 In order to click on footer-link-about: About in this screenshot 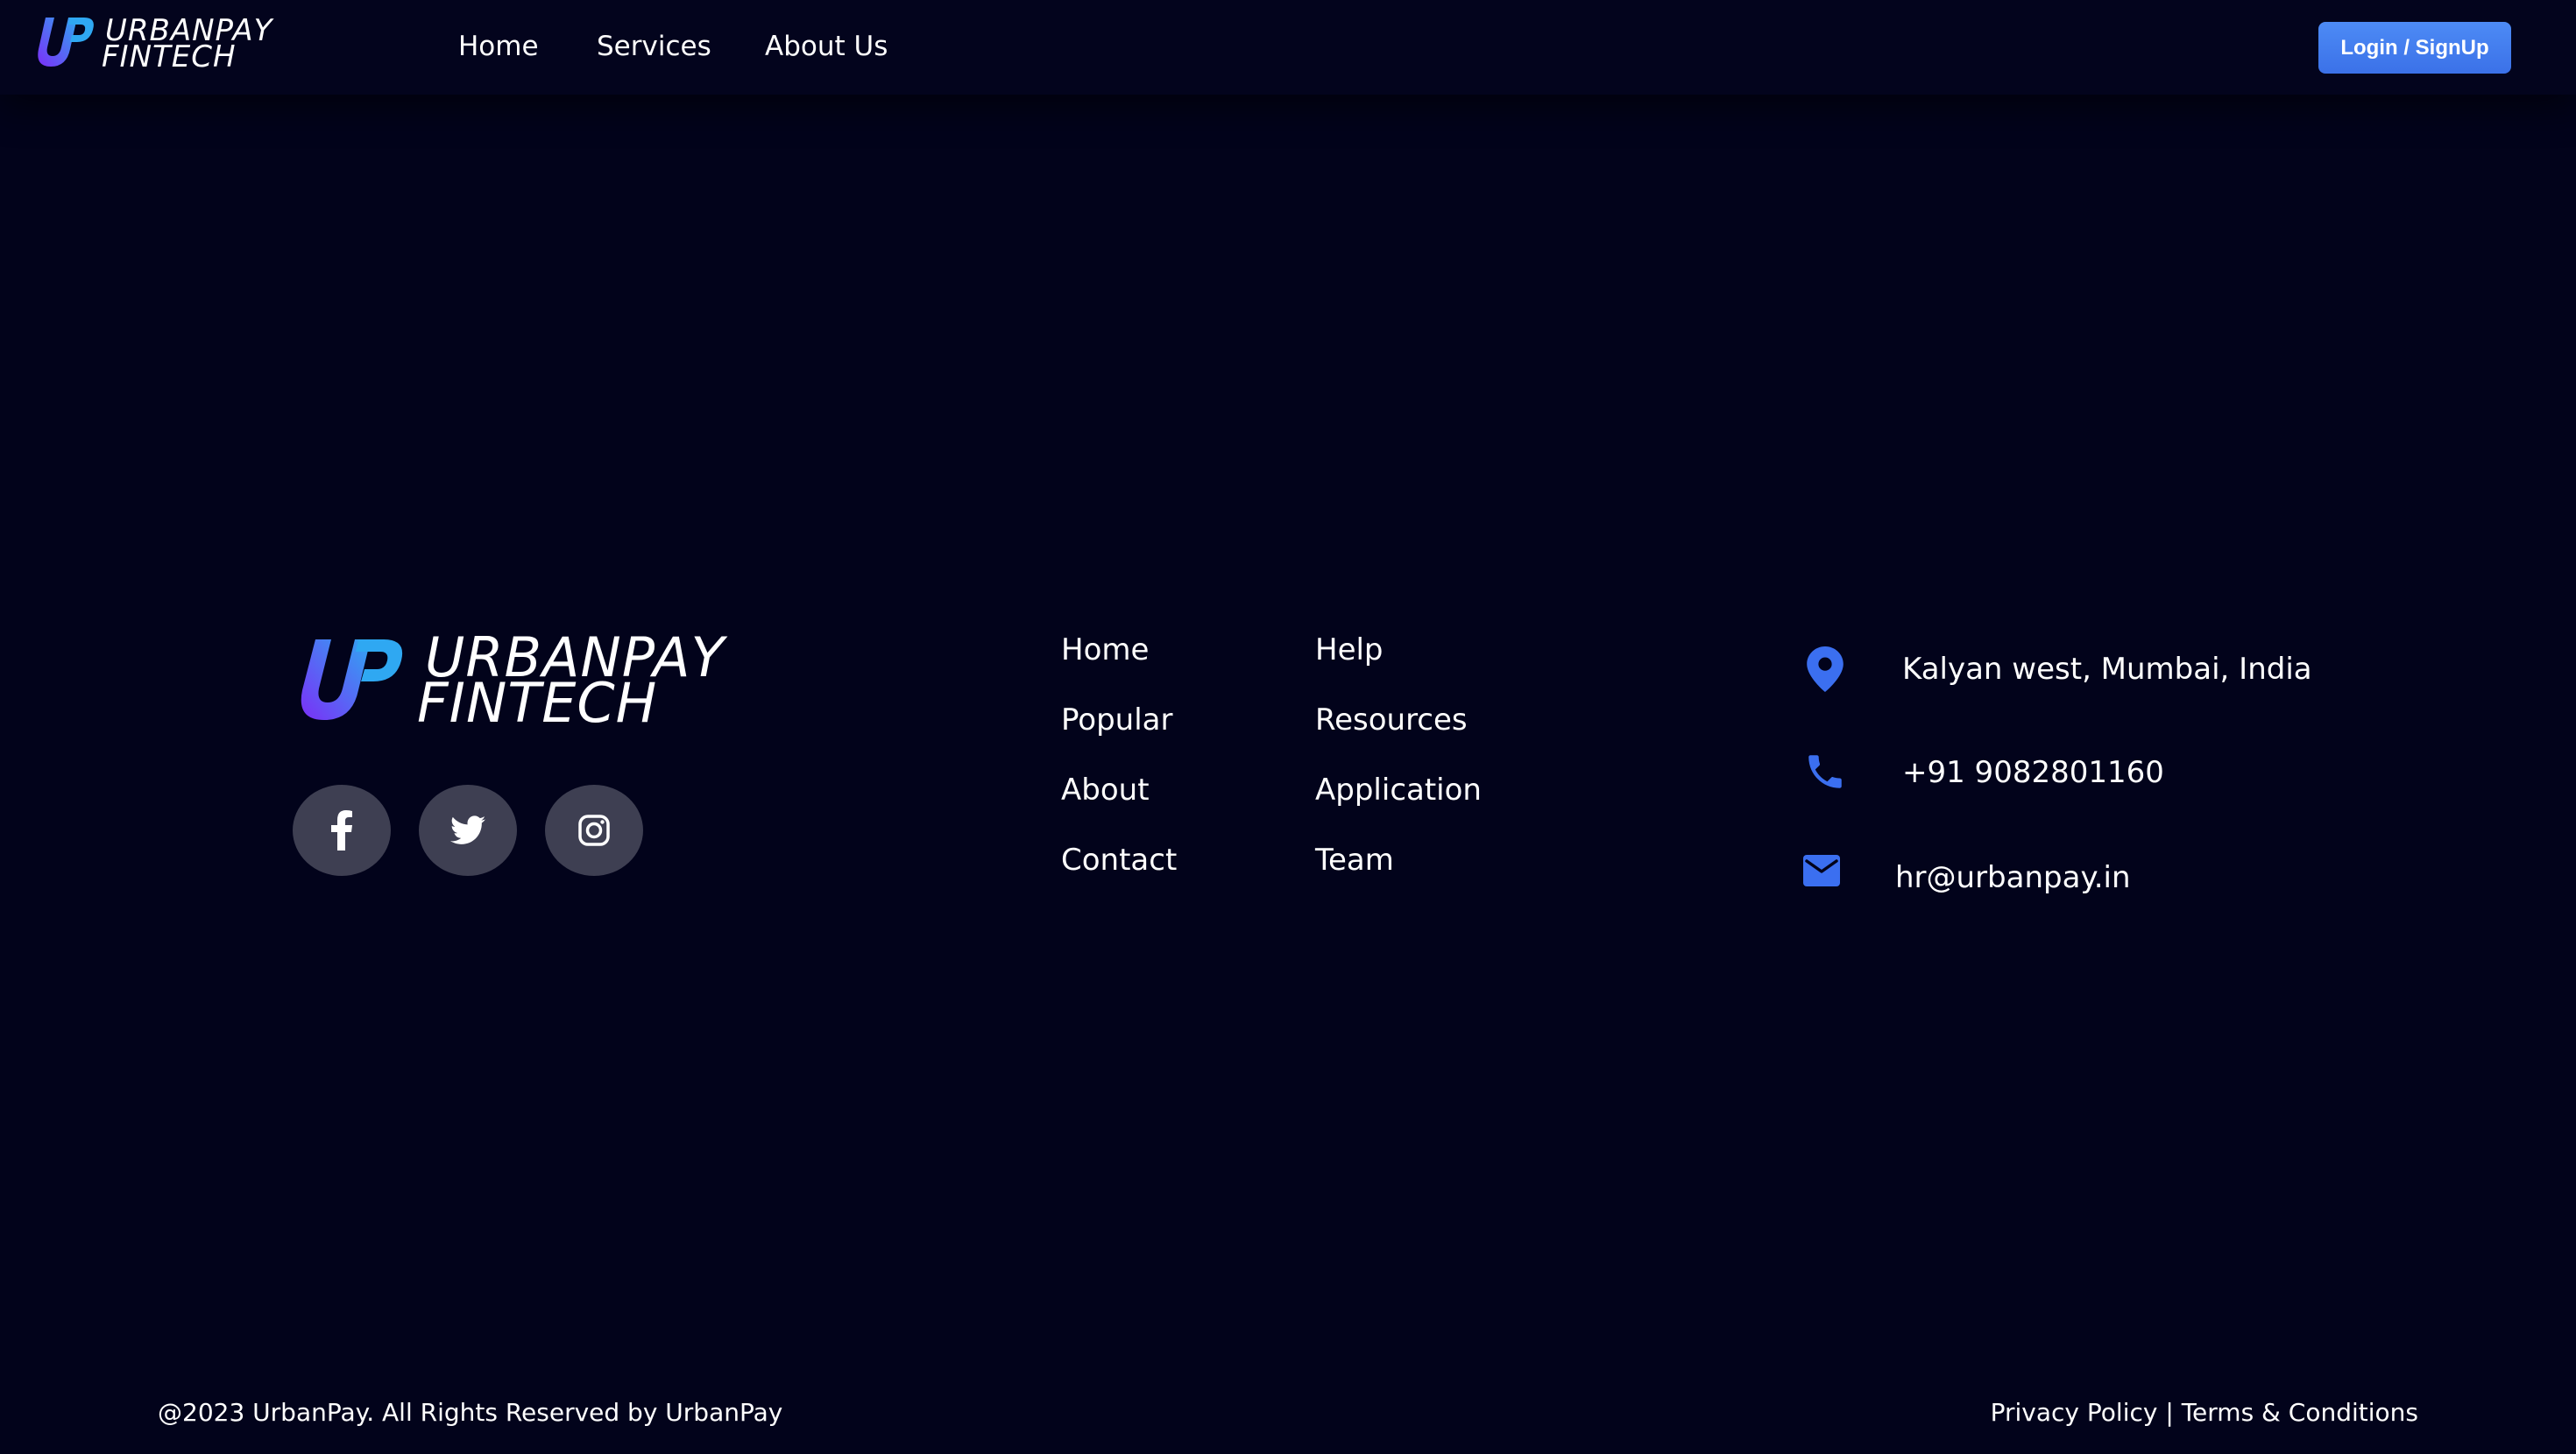, I will do `click(1105, 790)`.